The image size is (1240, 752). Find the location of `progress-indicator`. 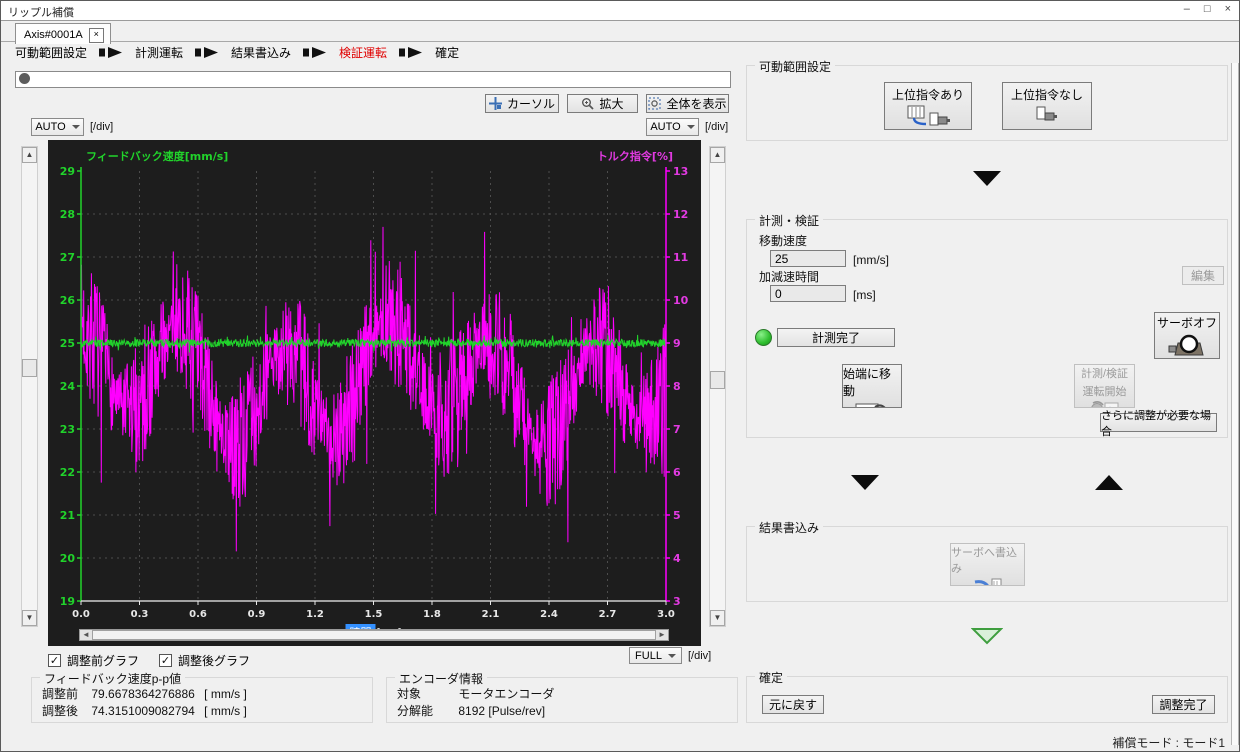

progress-indicator is located at coordinates (24, 78).